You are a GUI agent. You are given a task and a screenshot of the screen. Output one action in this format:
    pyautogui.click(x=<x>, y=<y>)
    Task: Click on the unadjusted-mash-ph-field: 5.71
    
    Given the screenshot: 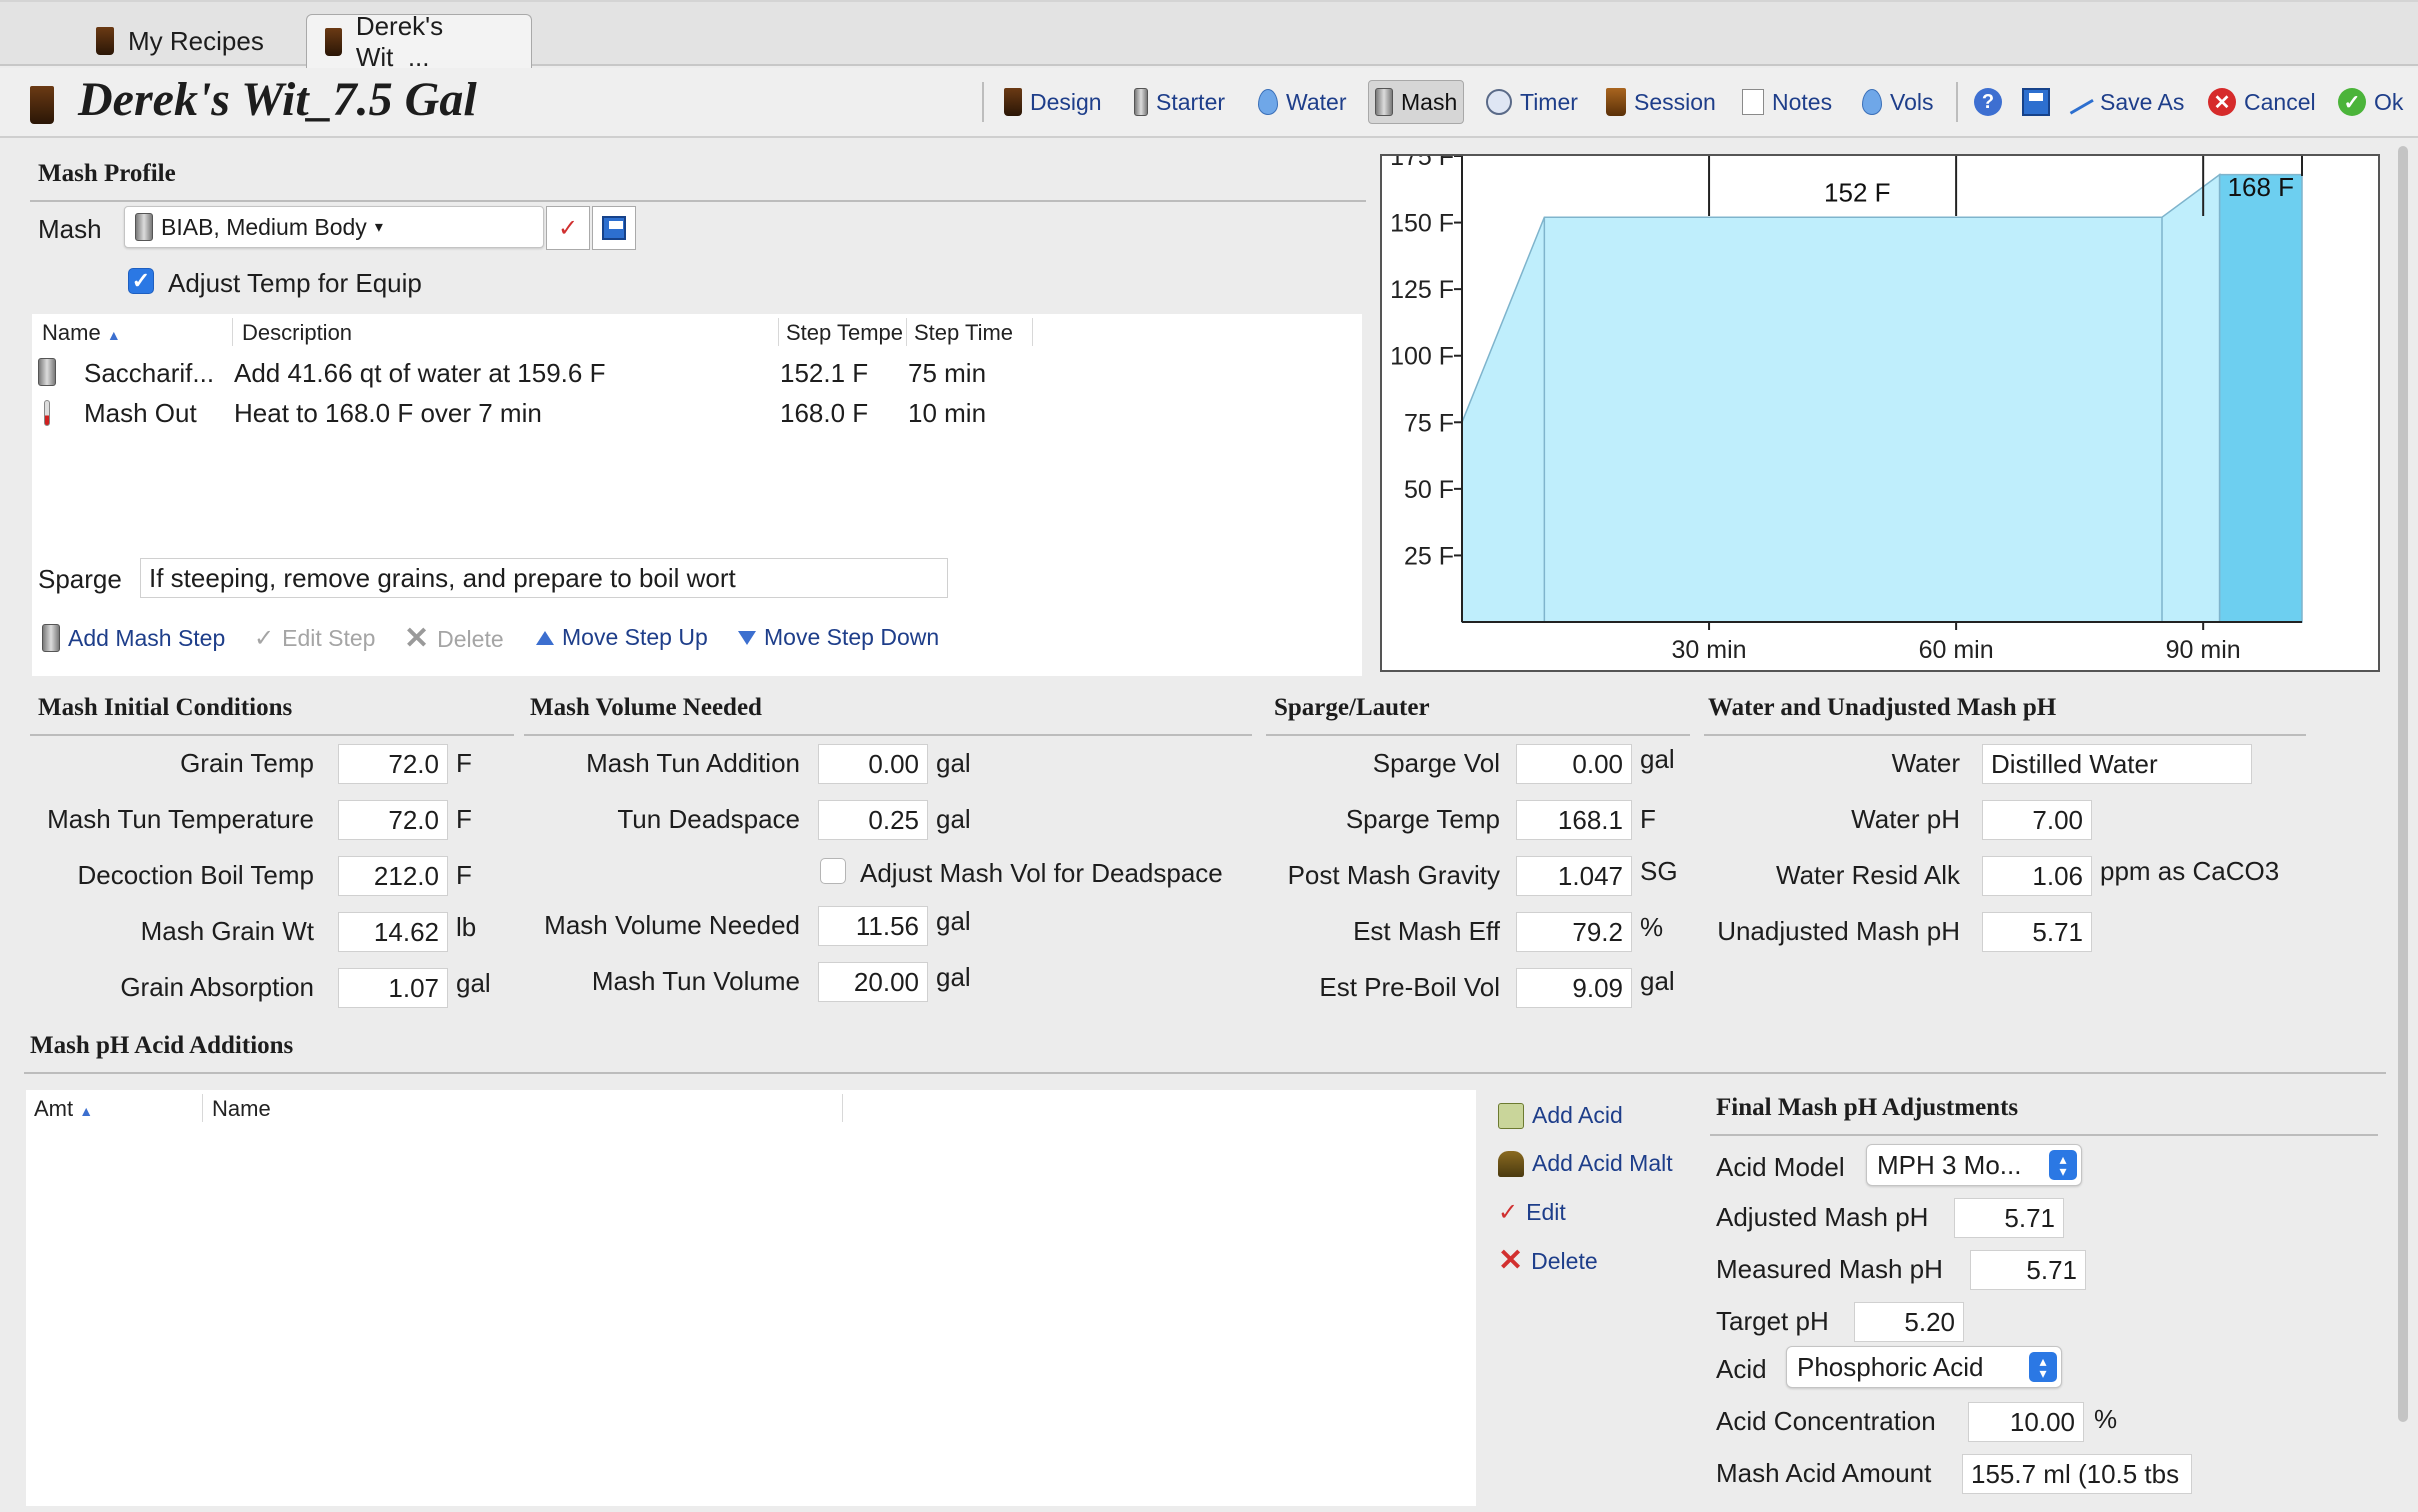 What is the action you would take?
    pyautogui.click(x=2037, y=932)
    